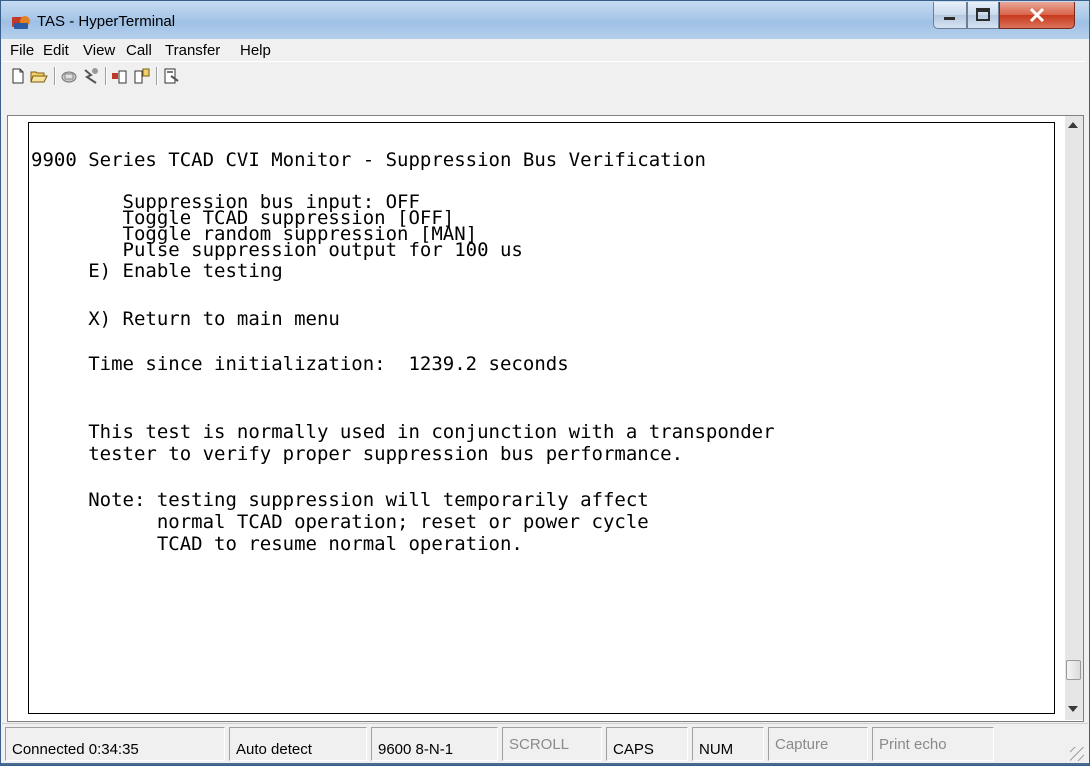 This screenshot has width=1090, height=766. Describe the element at coordinates (99, 50) in the screenshot. I see `menu-view: View` at that location.